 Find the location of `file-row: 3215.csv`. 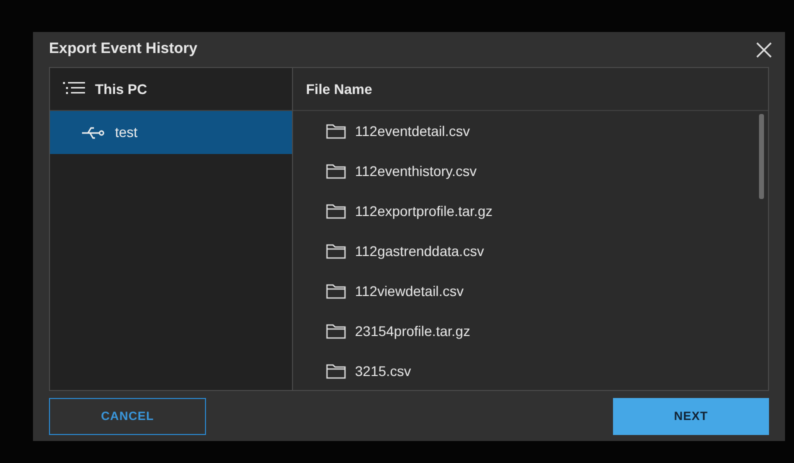

file-row: 3215.csv is located at coordinates (530, 370).